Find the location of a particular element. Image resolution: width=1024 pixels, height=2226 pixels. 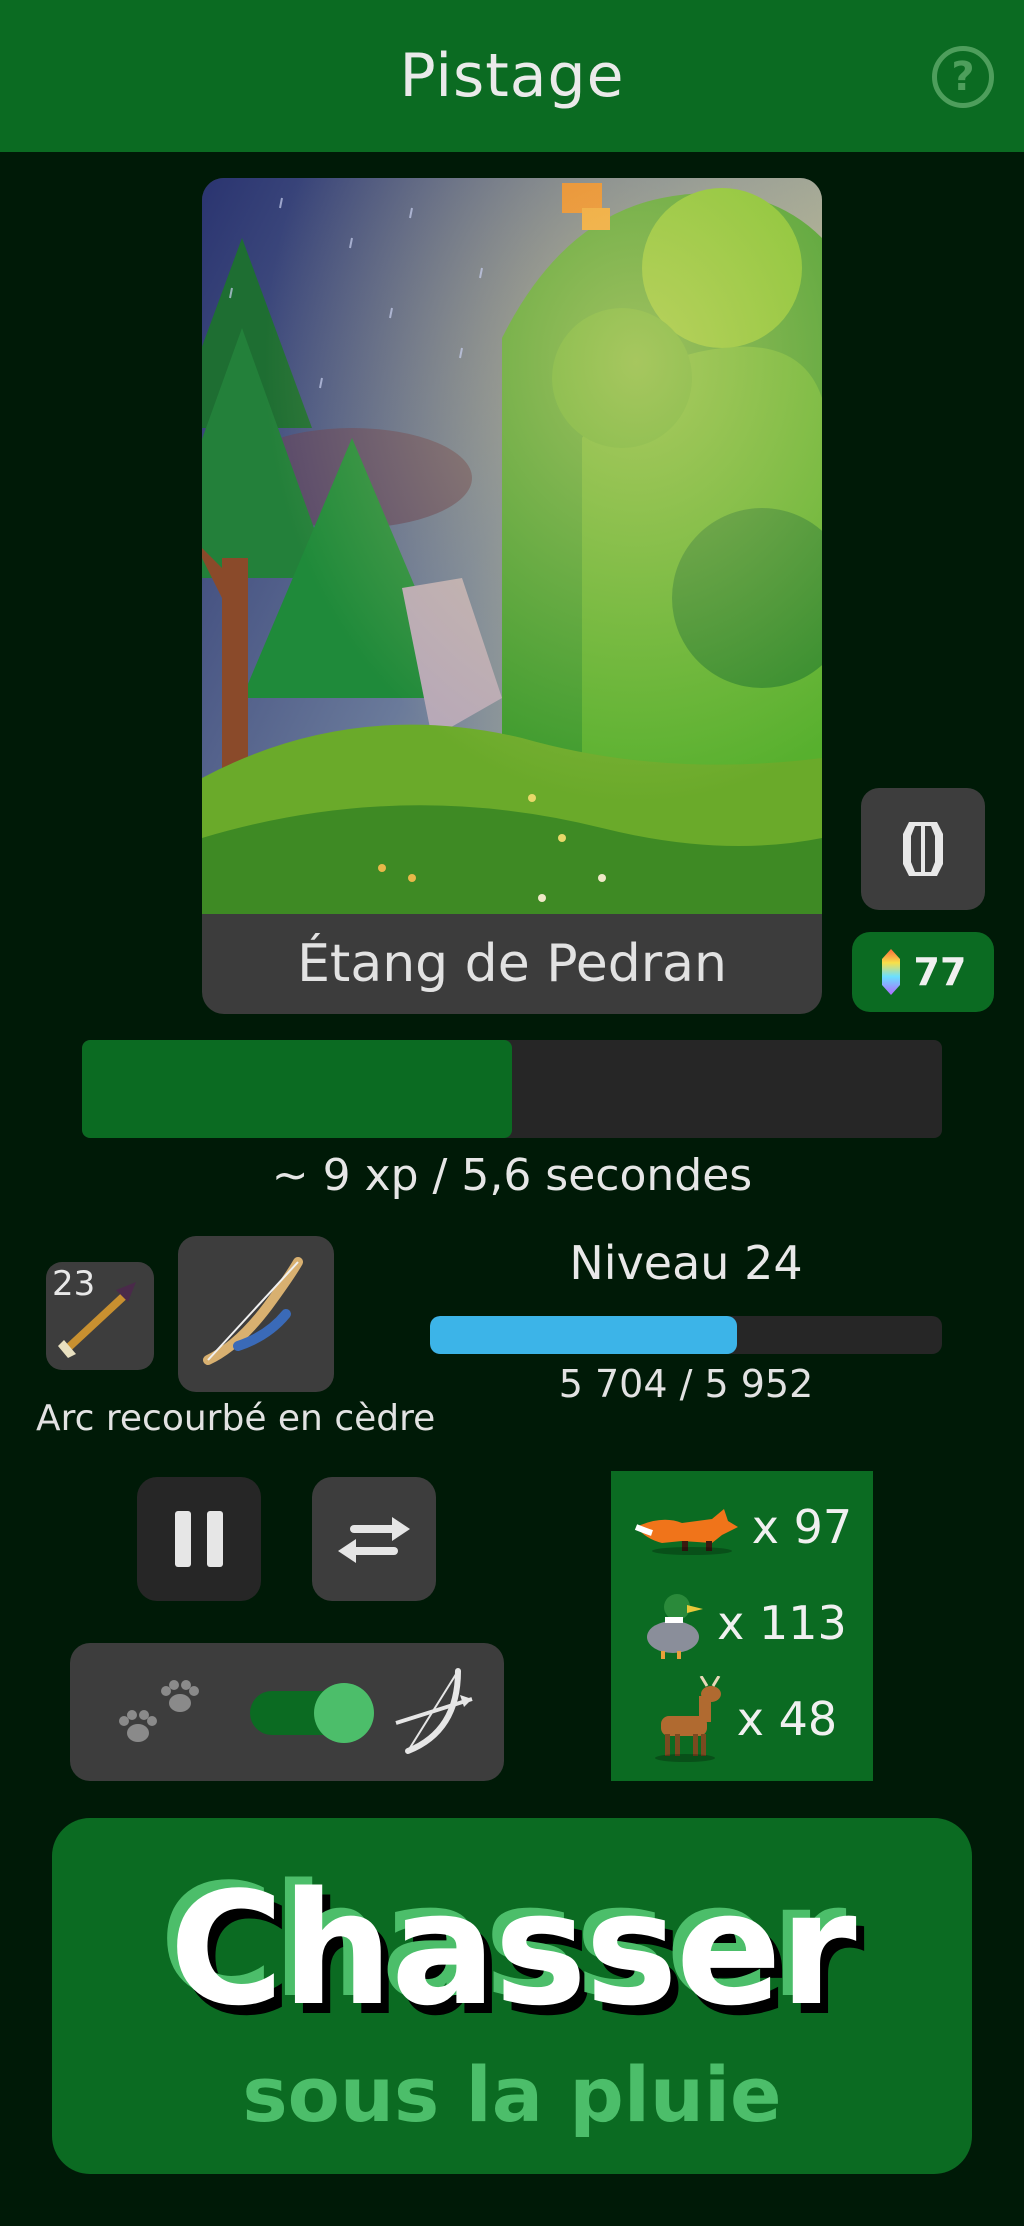

level-progress-bar is located at coordinates (686, 1335).